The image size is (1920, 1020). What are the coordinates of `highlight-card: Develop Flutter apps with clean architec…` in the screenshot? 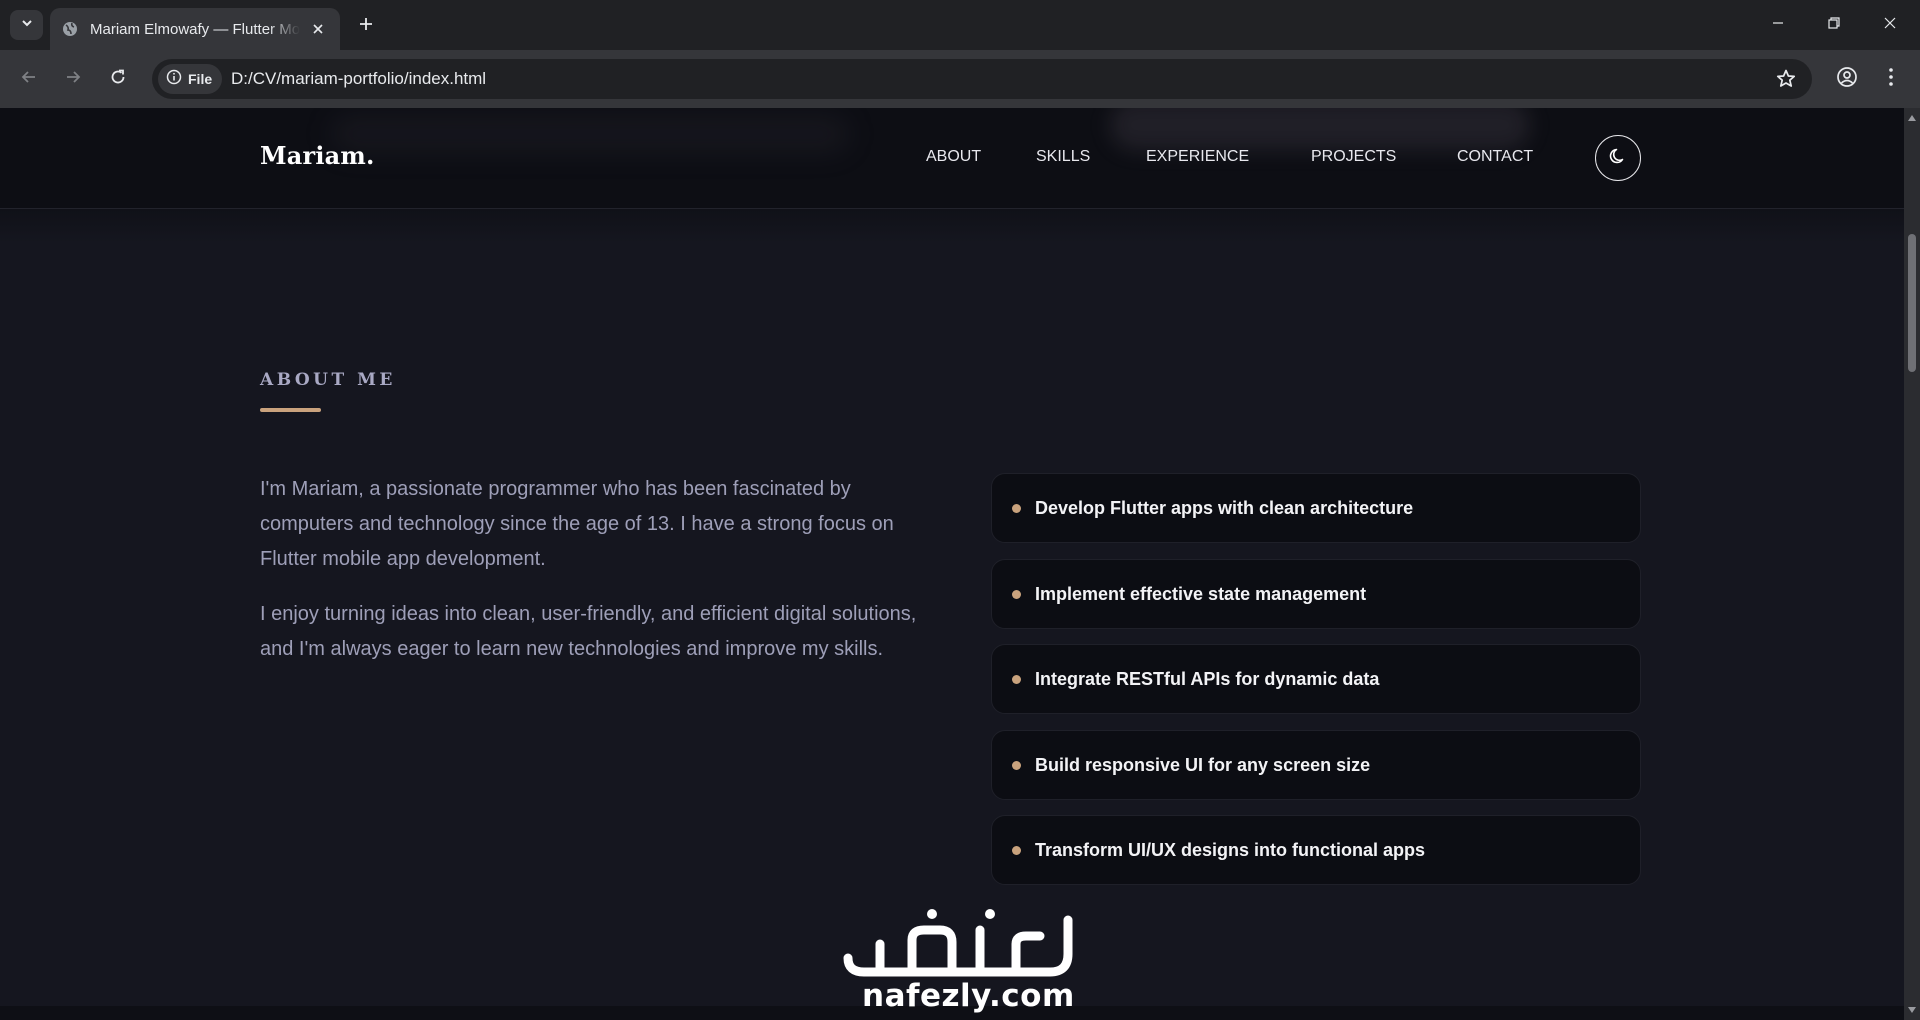 It's located at (1316, 508).